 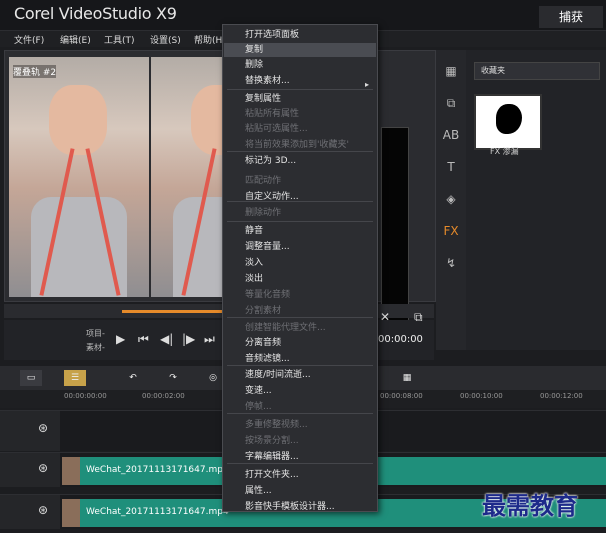 What do you see at coordinates (509, 119) in the screenshot?
I see `effect-preview-blob` at bounding box center [509, 119].